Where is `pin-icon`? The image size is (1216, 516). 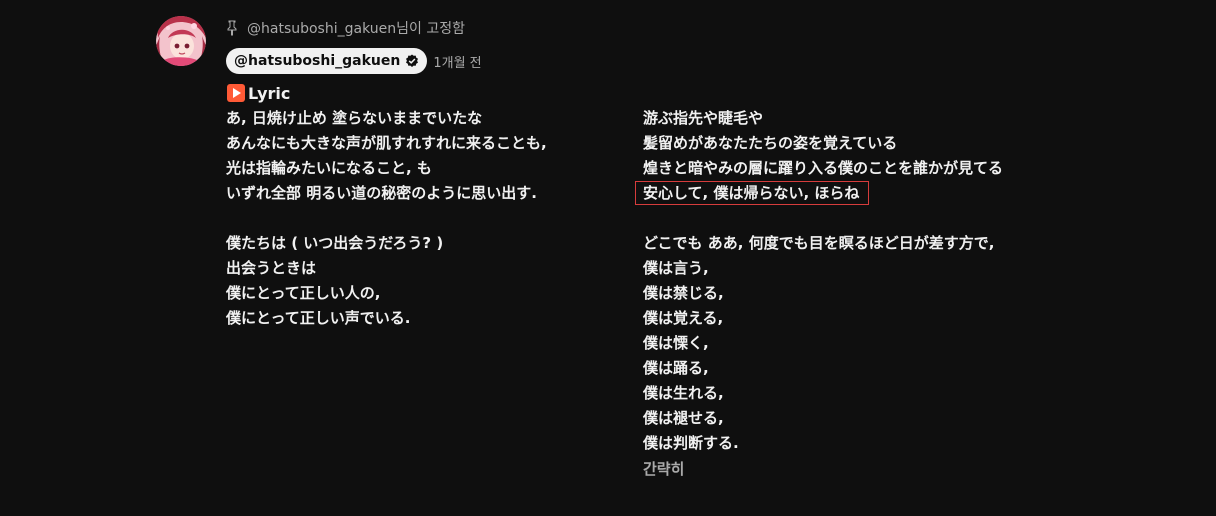 pin-icon is located at coordinates (232, 28).